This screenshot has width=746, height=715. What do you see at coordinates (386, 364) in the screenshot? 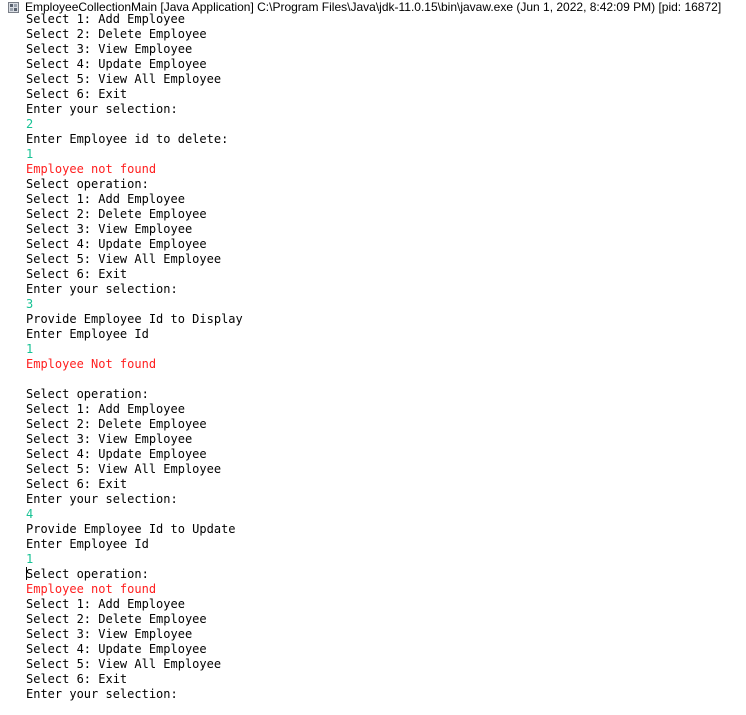
I see `console-error-line: Employee Not found` at bounding box center [386, 364].